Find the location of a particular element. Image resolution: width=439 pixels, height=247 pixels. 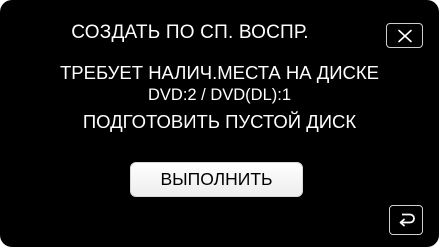

message-line-prepare-disc: ПОДГОТОВИТЬ ПУСТОЙ ДИСК is located at coordinates (219, 121).